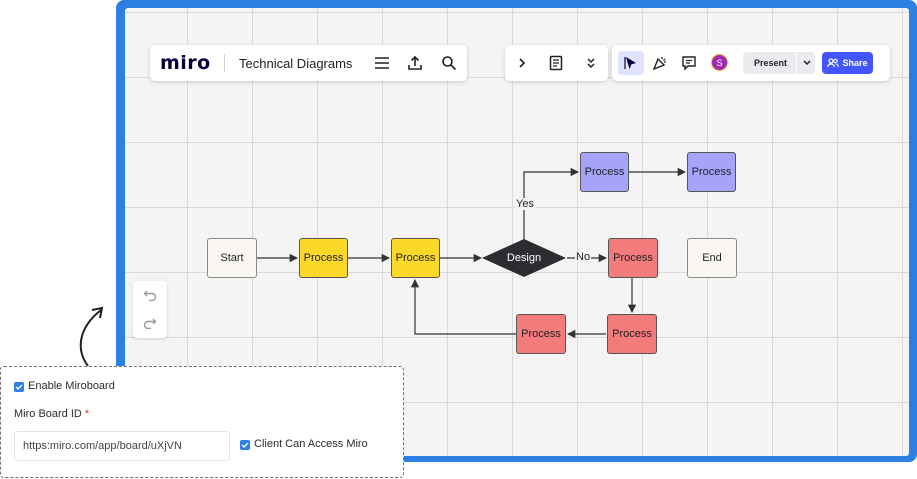 The image size is (917, 479). I want to click on board-id-input: https:miro.com/app/board/uXjVN, so click(122, 446).